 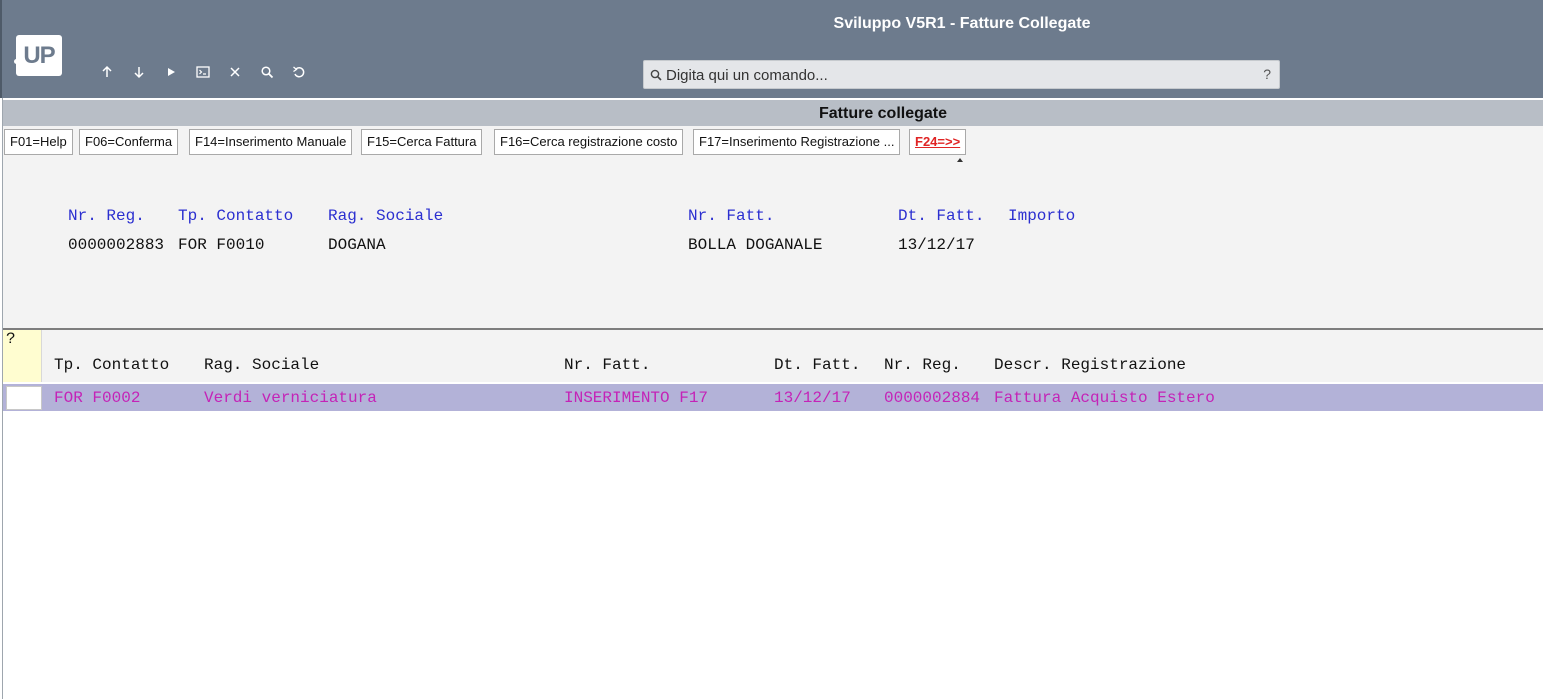 I want to click on header-label-importo: Importo, so click(x=1042, y=216).